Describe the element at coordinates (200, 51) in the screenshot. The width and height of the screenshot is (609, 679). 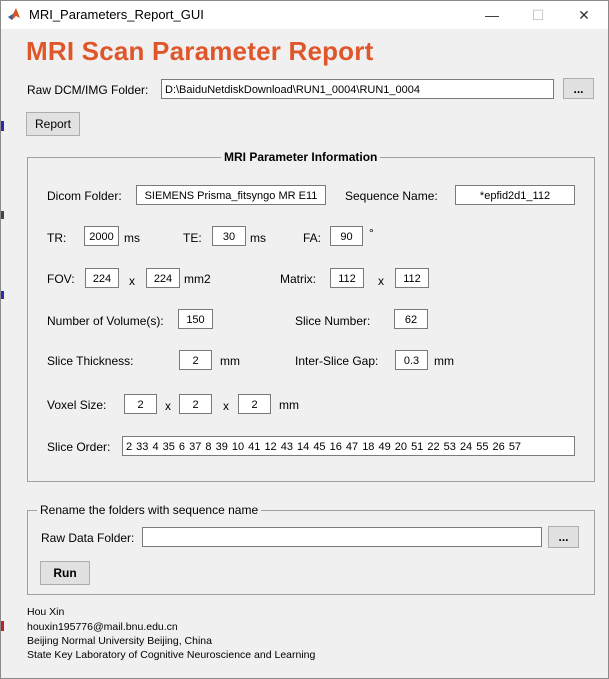
I see `page-title: MRI Scan Parameter Report` at that location.